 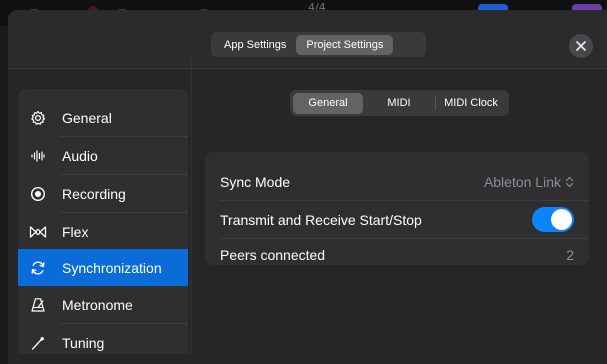 I want to click on peers-row: Peers connected 2, so click(x=397, y=250).